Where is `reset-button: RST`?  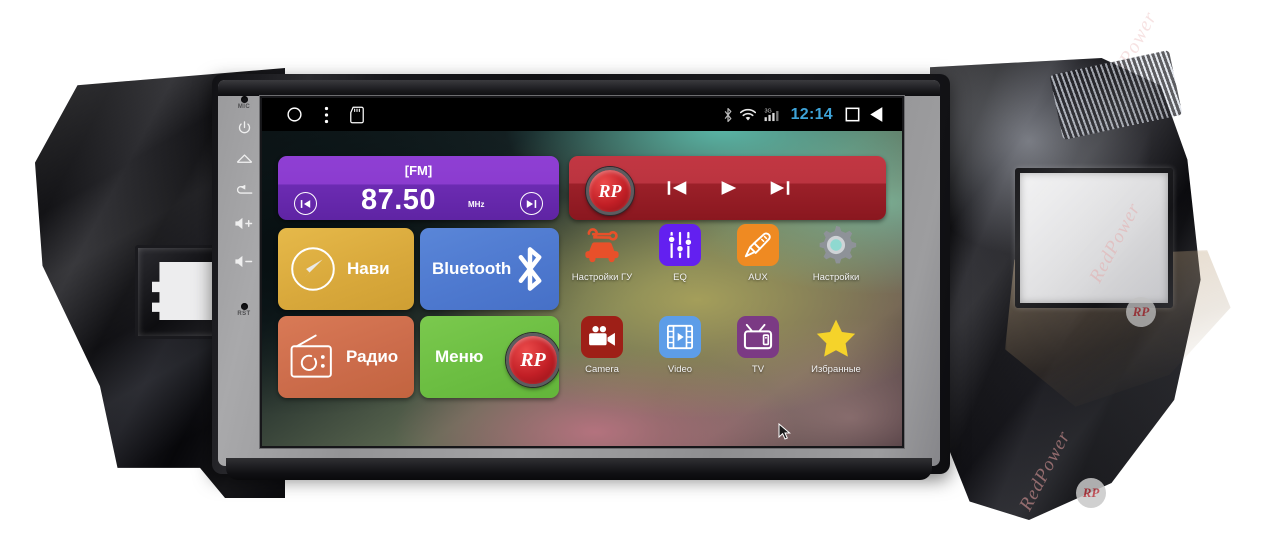
reset-button: RST is located at coordinates (244, 310).